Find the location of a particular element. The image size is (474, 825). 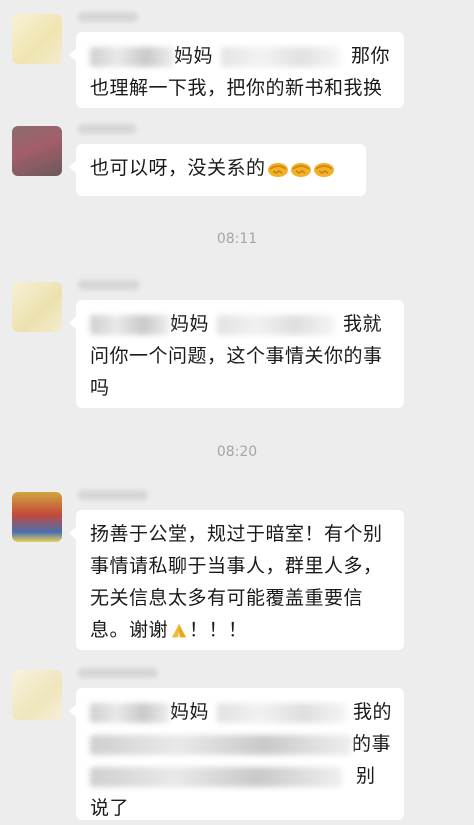

message-line: 事情请私聊于当事人，群里人多， is located at coordinates (236, 566).